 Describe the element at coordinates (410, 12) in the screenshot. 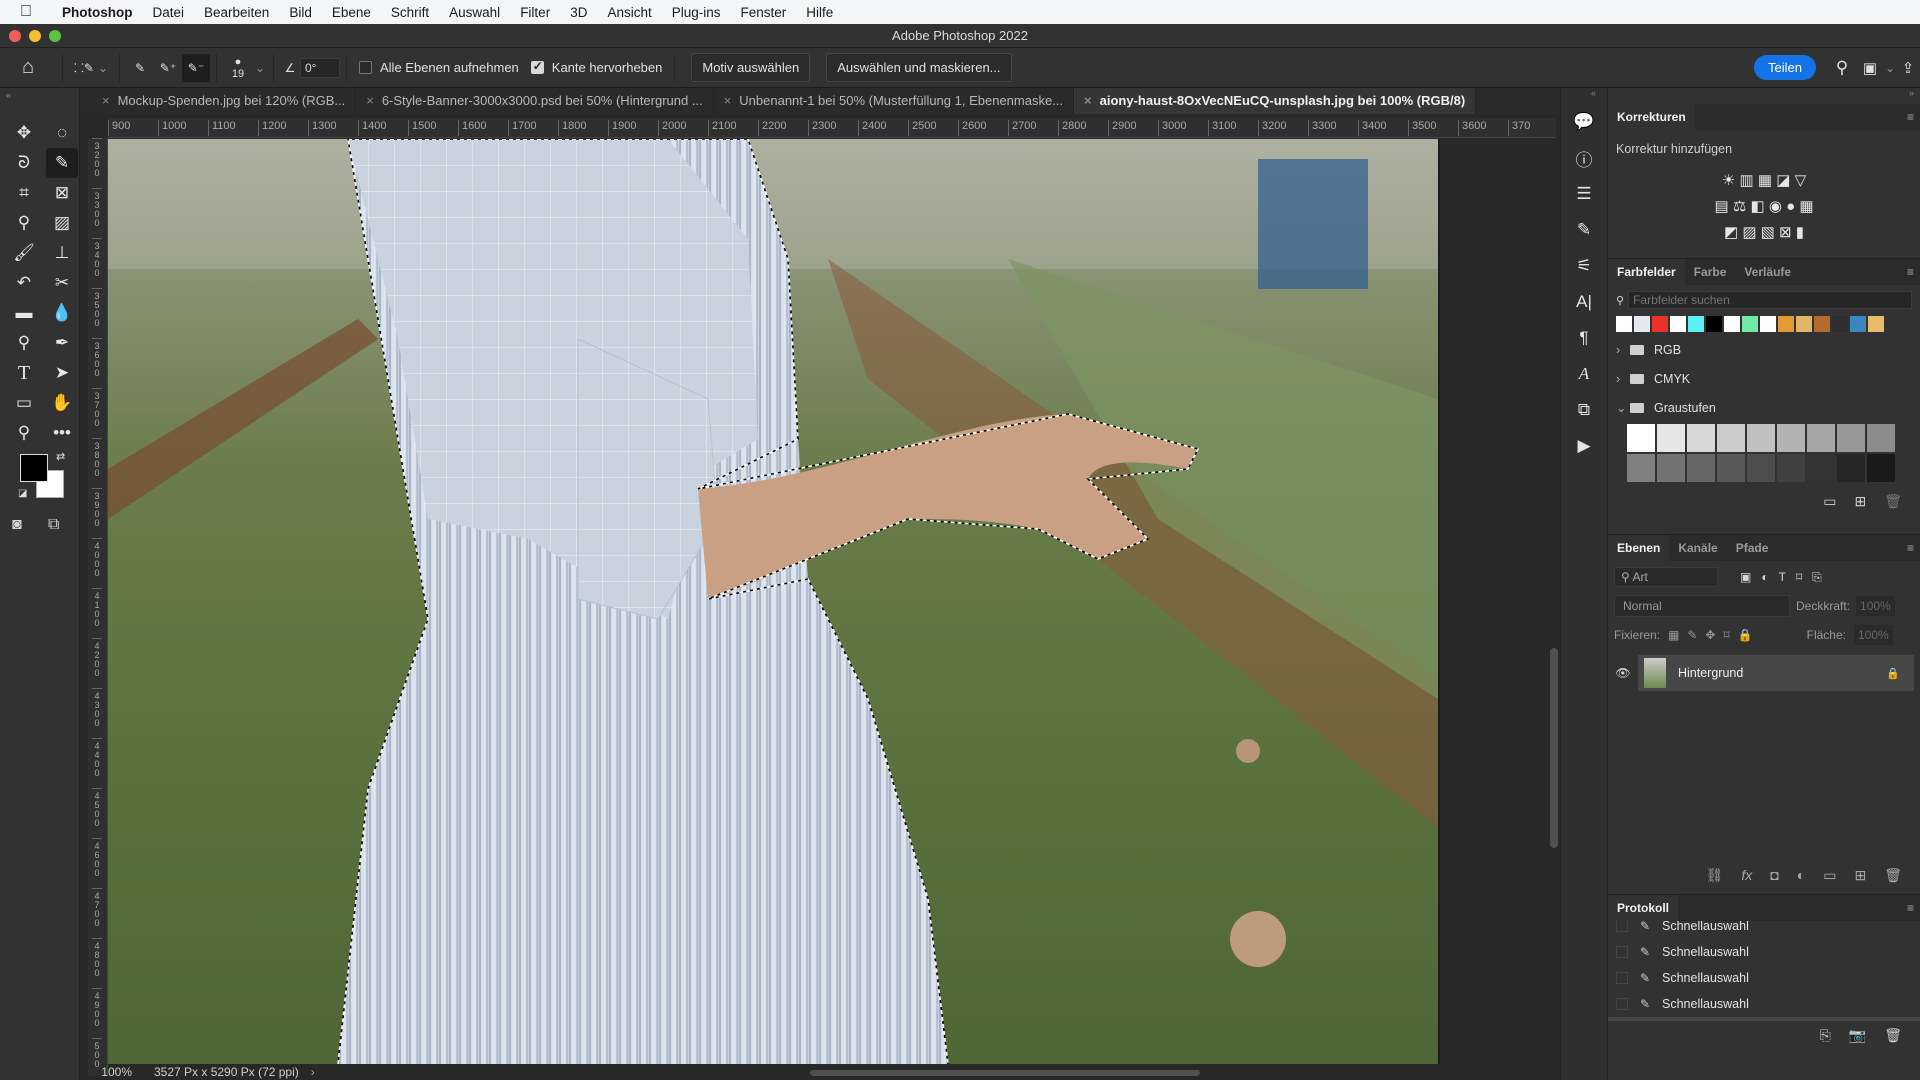

I see `menu-schrift: Schrift` at that location.